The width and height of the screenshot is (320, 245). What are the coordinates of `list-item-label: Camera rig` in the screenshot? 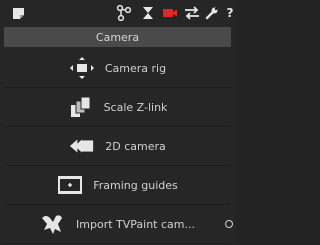 It's located at (135, 68).